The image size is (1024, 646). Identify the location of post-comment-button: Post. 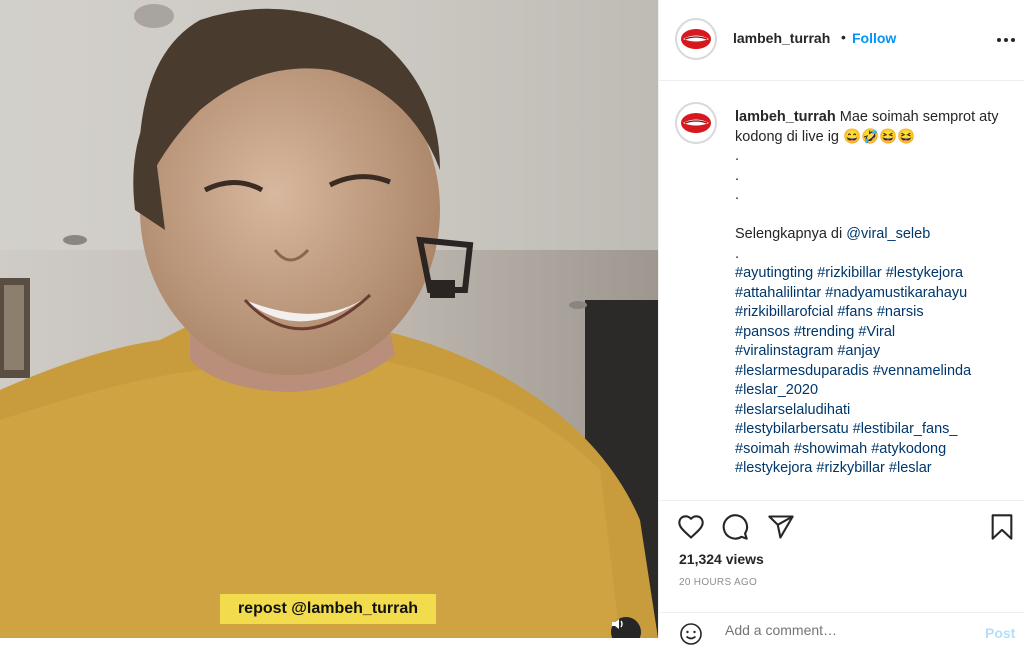
(1000, 633).